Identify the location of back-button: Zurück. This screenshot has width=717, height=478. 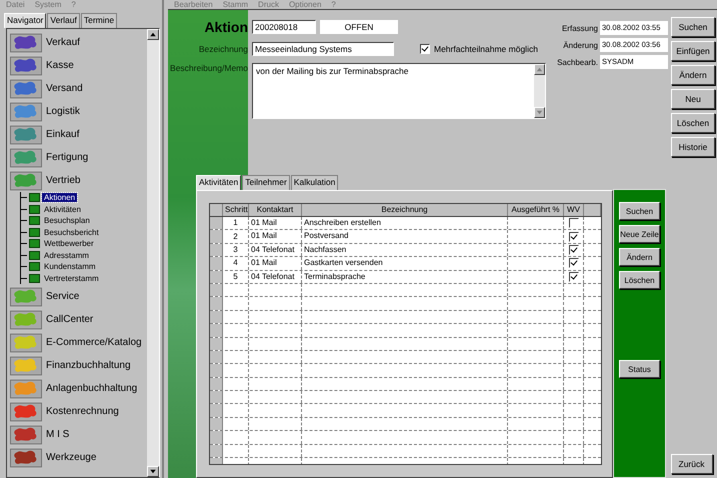
(691, 464).